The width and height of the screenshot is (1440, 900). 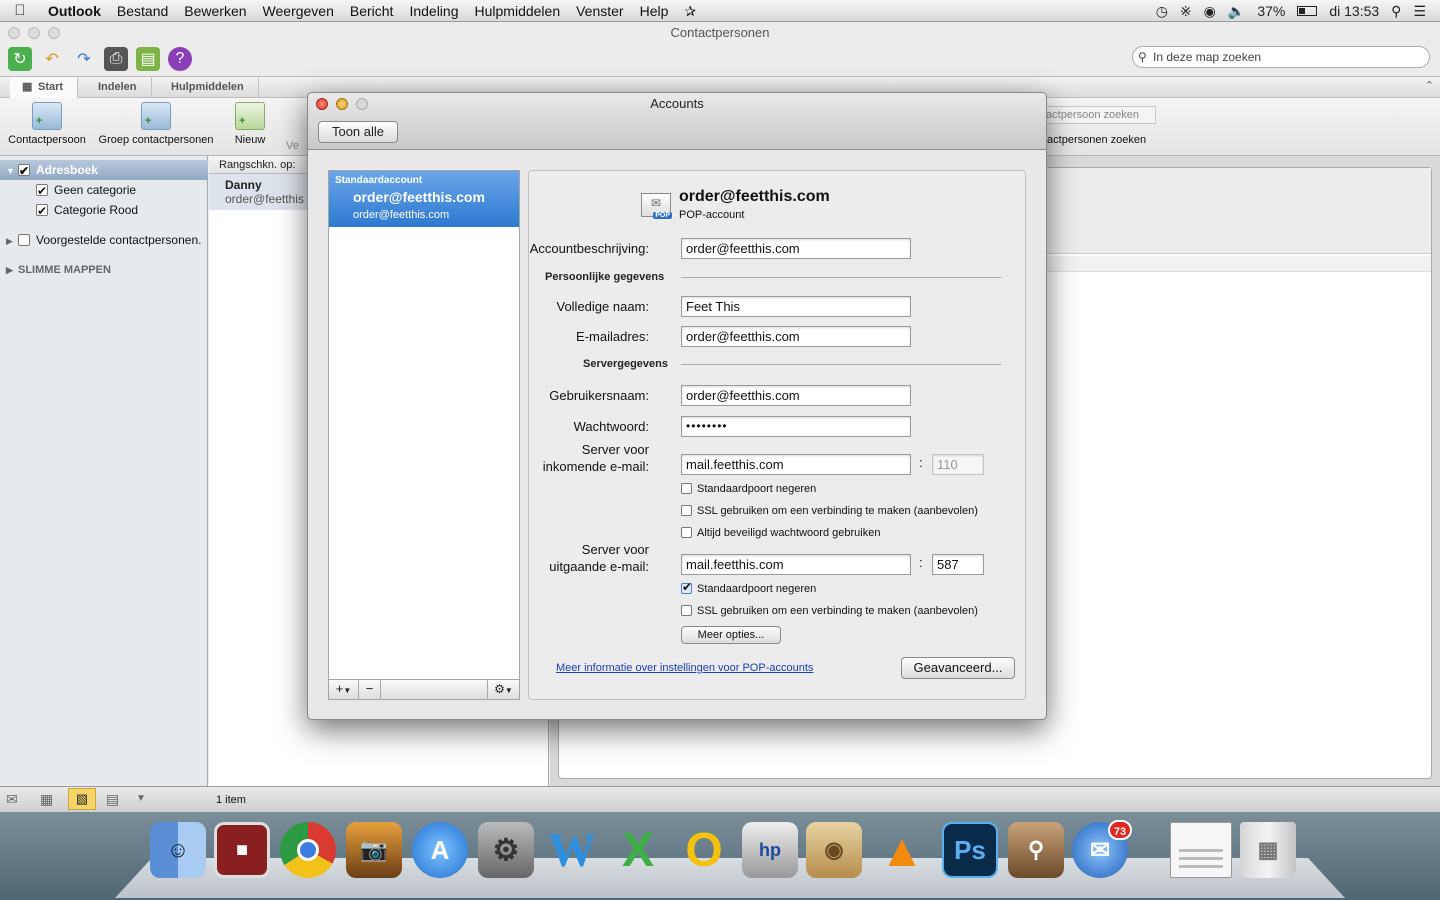 What do you see at coordinates (298, 11) in the screenshot?
I see `menu-weergeven: Weergeven` at bounding box center [298, 11].